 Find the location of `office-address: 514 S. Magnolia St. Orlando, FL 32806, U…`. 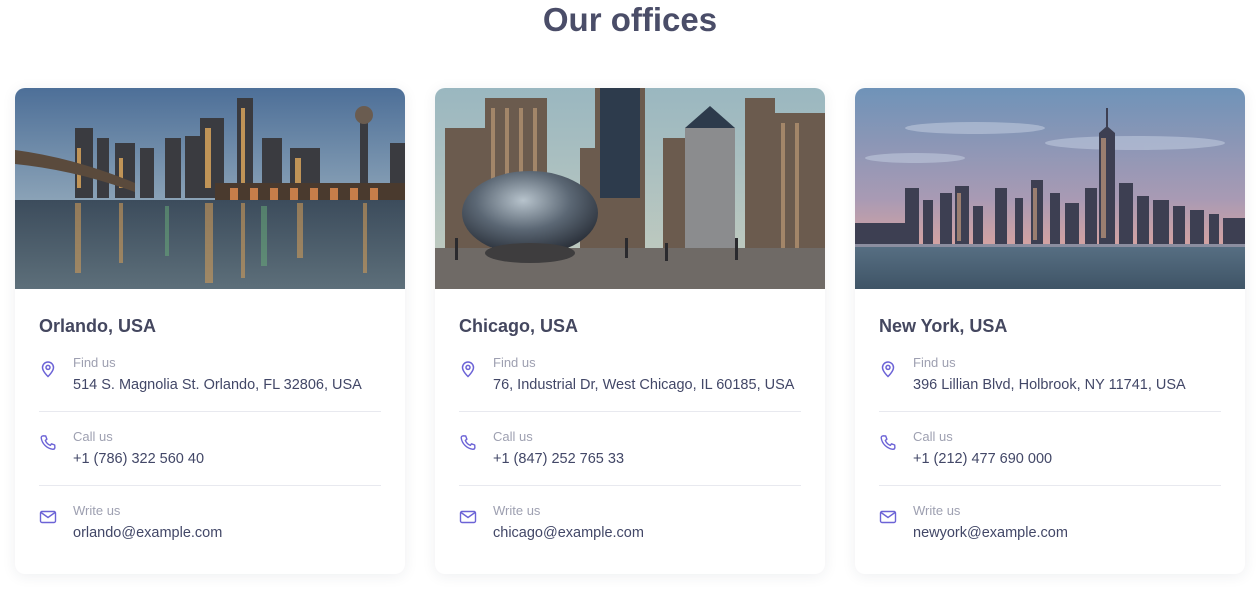

office-address: 514 S. Magnolia St. Orlando, FL 32806, U… is located at coordinates (217, 385).